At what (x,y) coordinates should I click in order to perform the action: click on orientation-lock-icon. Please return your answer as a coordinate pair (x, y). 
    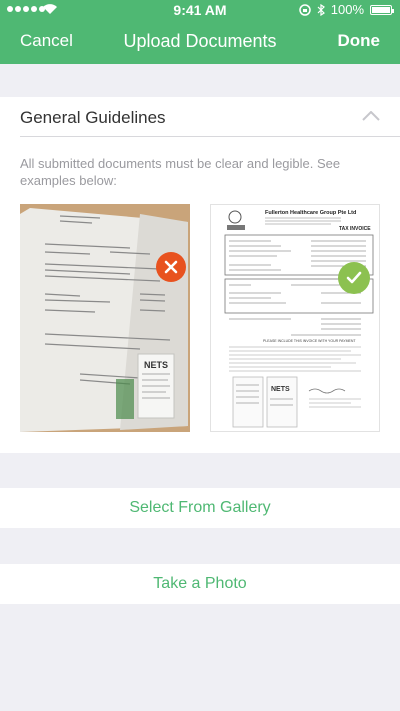
    Looking at the image, I should click on (305, 9).